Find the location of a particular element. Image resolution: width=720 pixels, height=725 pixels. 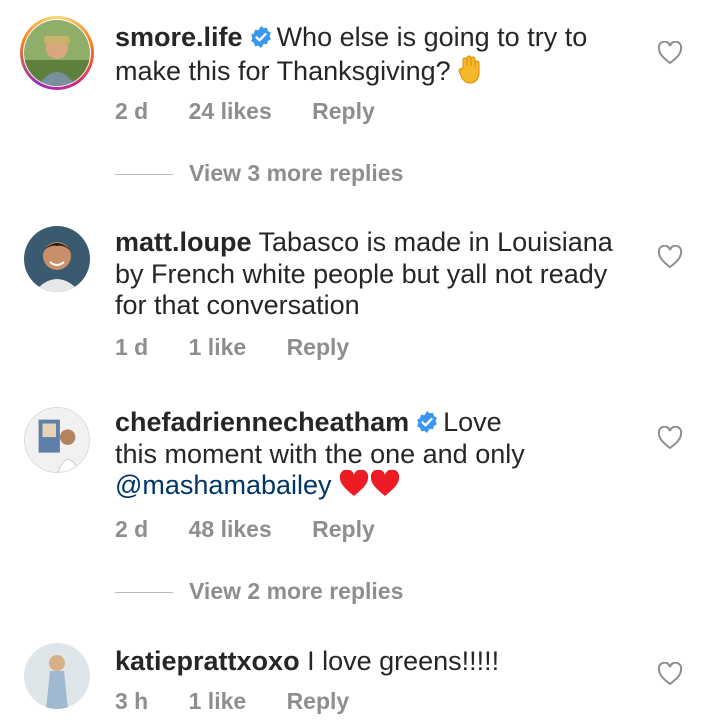

comment-time: 3 h is located at coordinates (132, 701).